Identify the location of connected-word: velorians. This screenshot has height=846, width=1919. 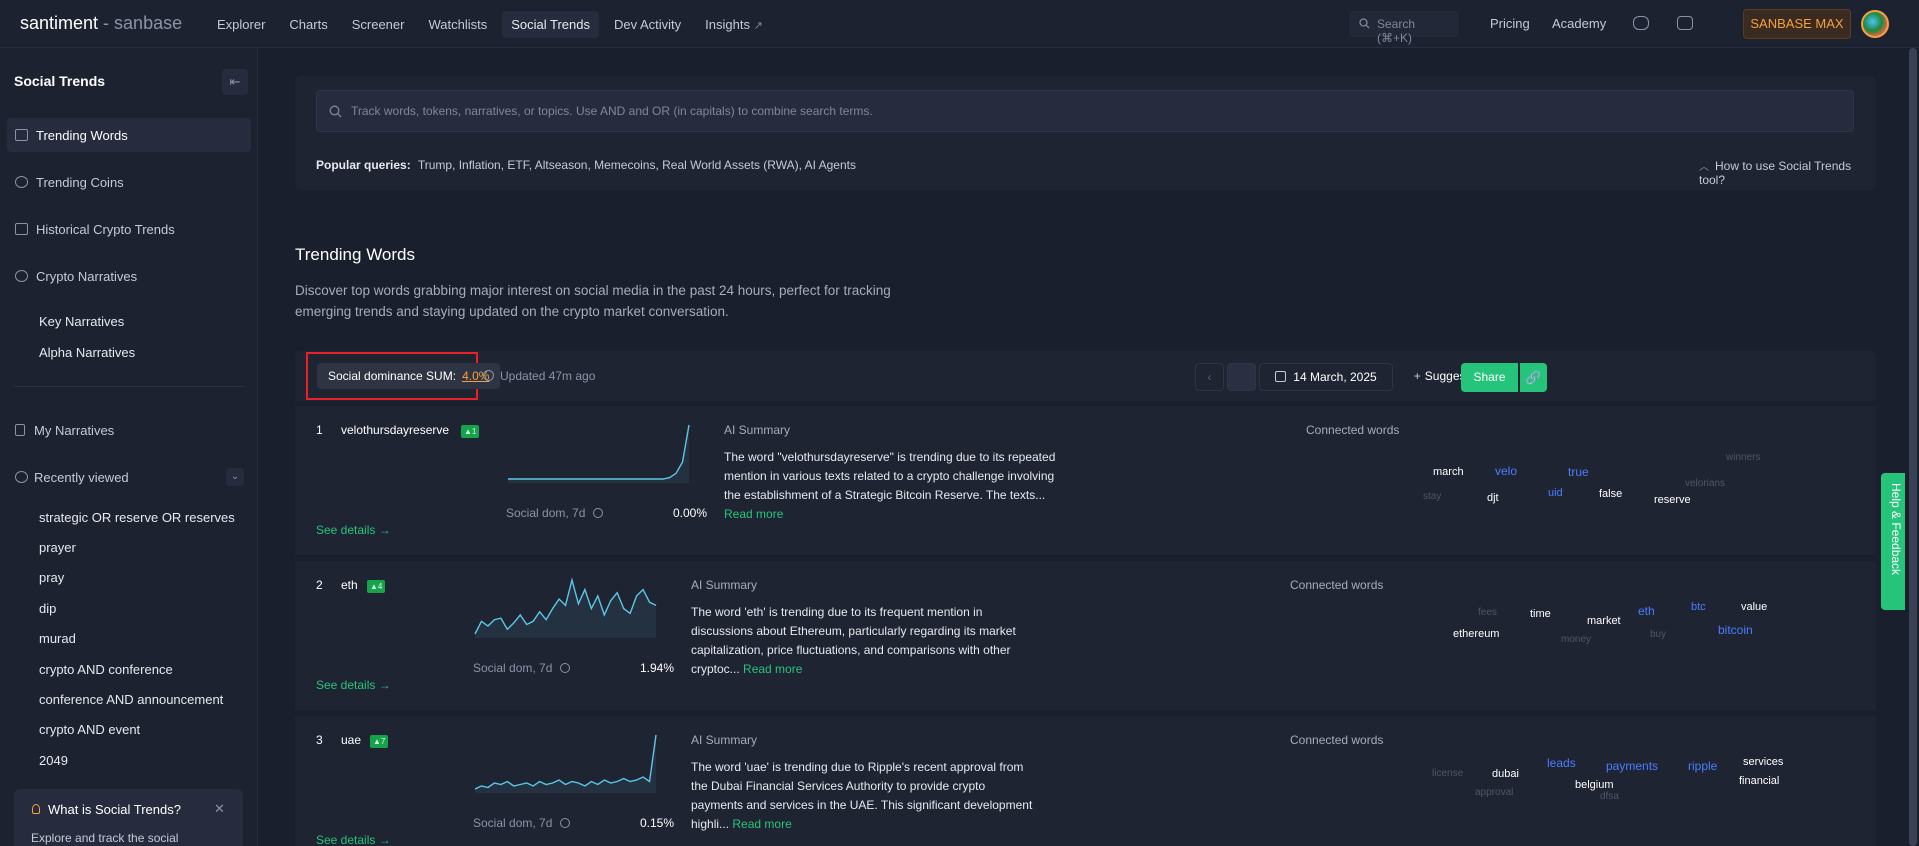
(1705, 483).